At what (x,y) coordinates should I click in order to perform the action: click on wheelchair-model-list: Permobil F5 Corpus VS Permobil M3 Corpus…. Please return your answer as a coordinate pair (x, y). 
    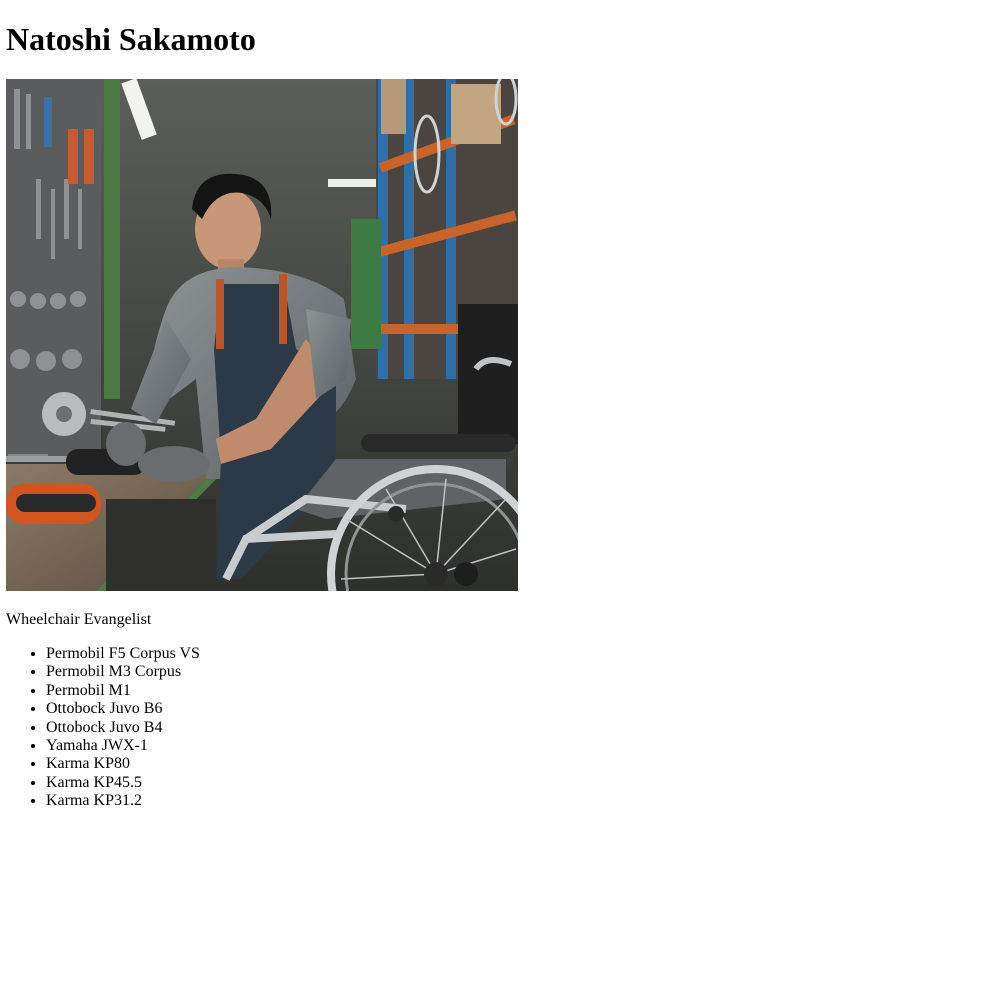
    Looking at the image, I should click on (103, 728).